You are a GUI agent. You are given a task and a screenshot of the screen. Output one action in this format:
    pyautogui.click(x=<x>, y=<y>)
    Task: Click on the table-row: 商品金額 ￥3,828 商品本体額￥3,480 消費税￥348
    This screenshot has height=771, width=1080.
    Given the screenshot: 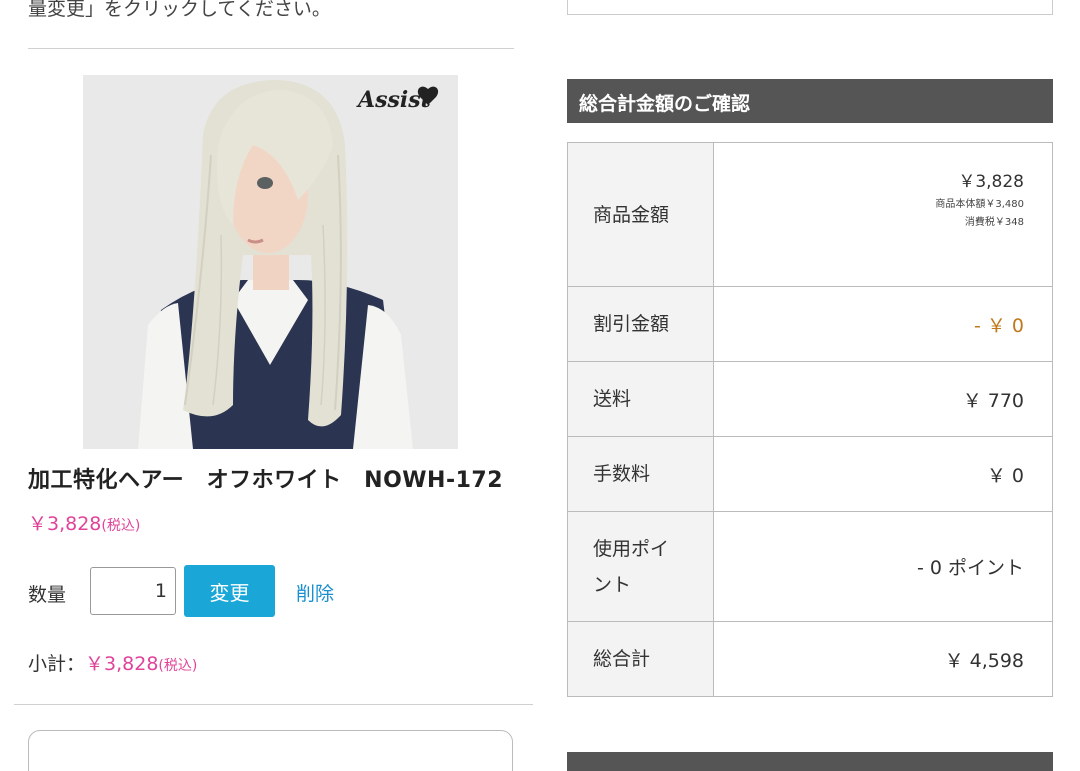 What is the action you would take?
    pyautogui.click(x=810, y=214)
    